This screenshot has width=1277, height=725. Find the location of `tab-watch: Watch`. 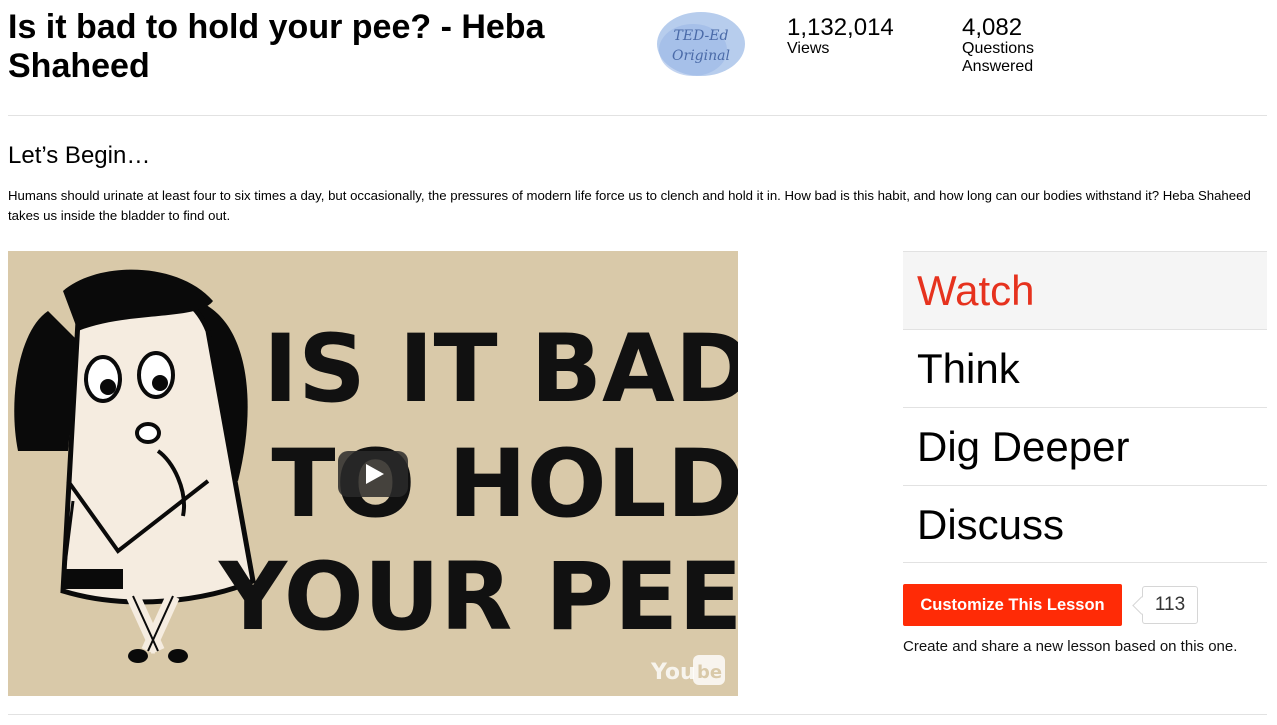

tab-watch: Watch is located at coordinates (1085, 290).